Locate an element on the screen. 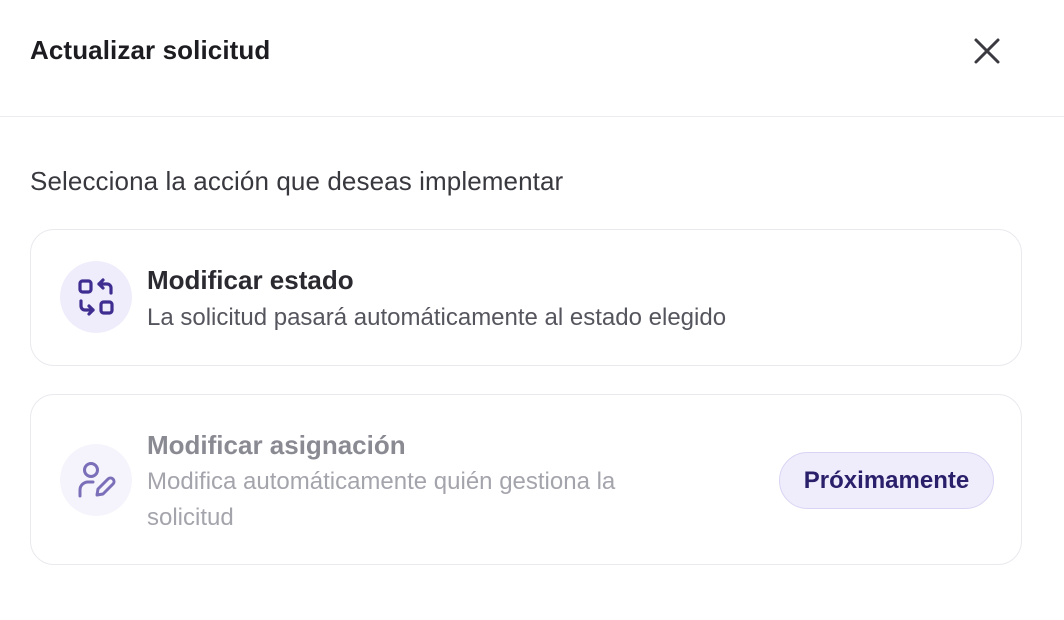  coming-soon-badge: Próximamente is located at coordinates (886, 480).